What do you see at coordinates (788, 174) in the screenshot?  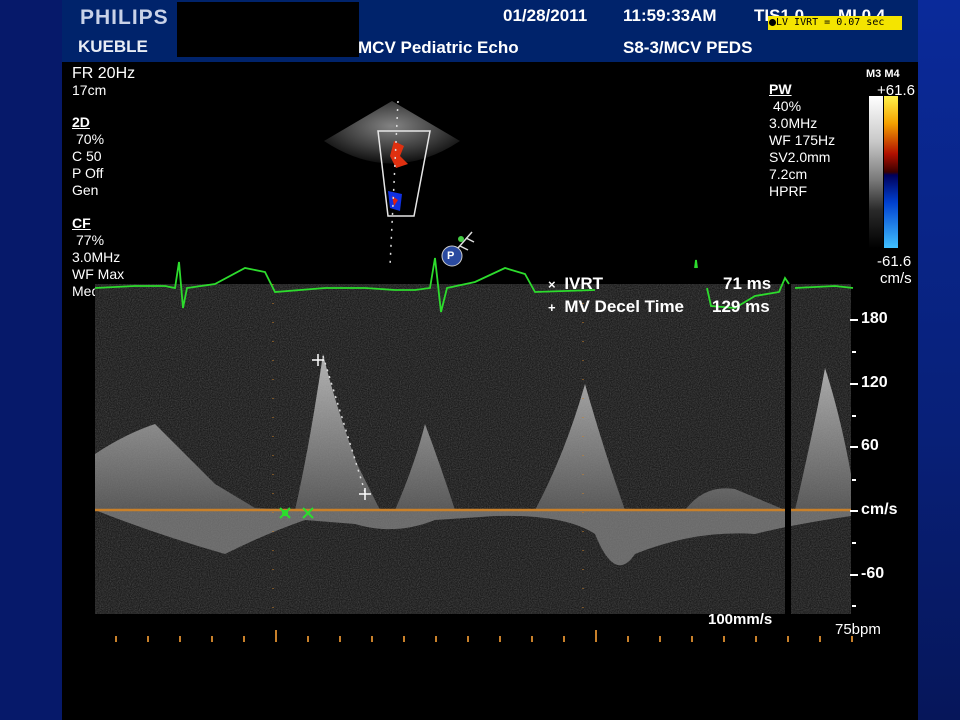 I see `pw-gate-depth: 7.2cm` at bounding box center [788, 174].